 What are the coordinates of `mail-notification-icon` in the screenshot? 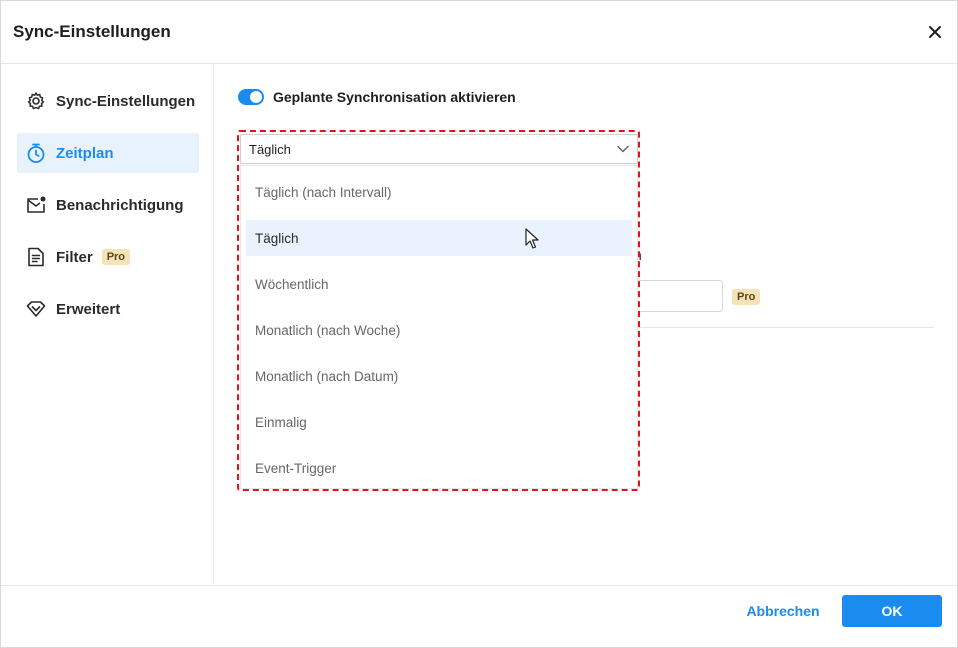 It's located at (36, 205).